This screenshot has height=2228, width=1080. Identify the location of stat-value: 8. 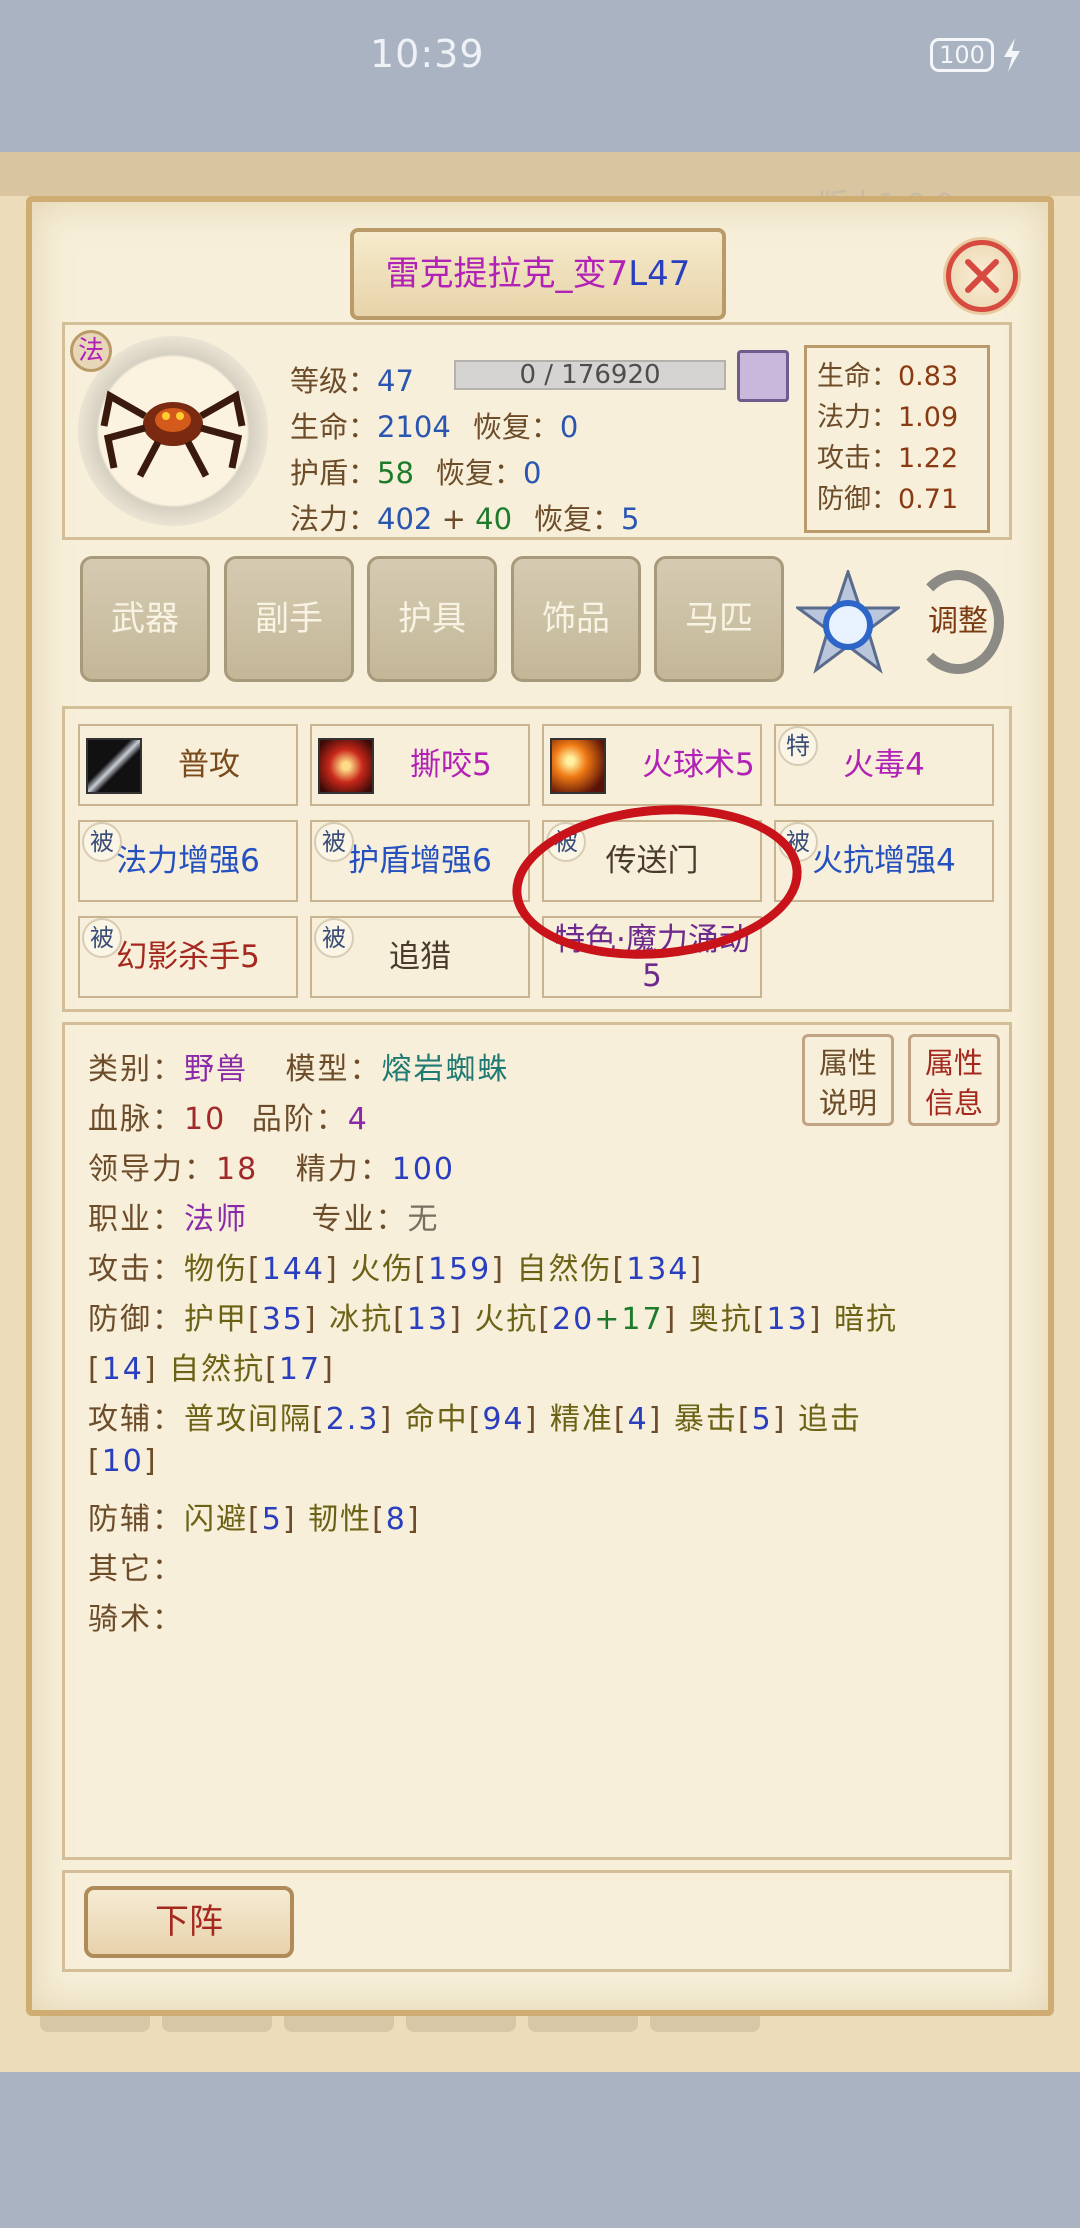
(396, 1519).